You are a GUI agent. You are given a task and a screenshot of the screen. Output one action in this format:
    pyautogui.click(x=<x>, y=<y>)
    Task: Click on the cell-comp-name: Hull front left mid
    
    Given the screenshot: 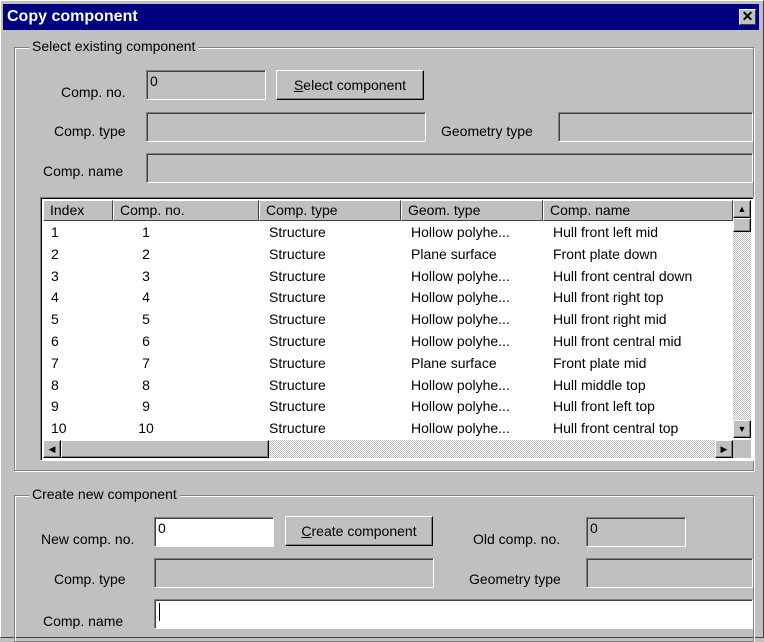 What is the action you would take?
    pyautogui.click(x=606, y=232)
    